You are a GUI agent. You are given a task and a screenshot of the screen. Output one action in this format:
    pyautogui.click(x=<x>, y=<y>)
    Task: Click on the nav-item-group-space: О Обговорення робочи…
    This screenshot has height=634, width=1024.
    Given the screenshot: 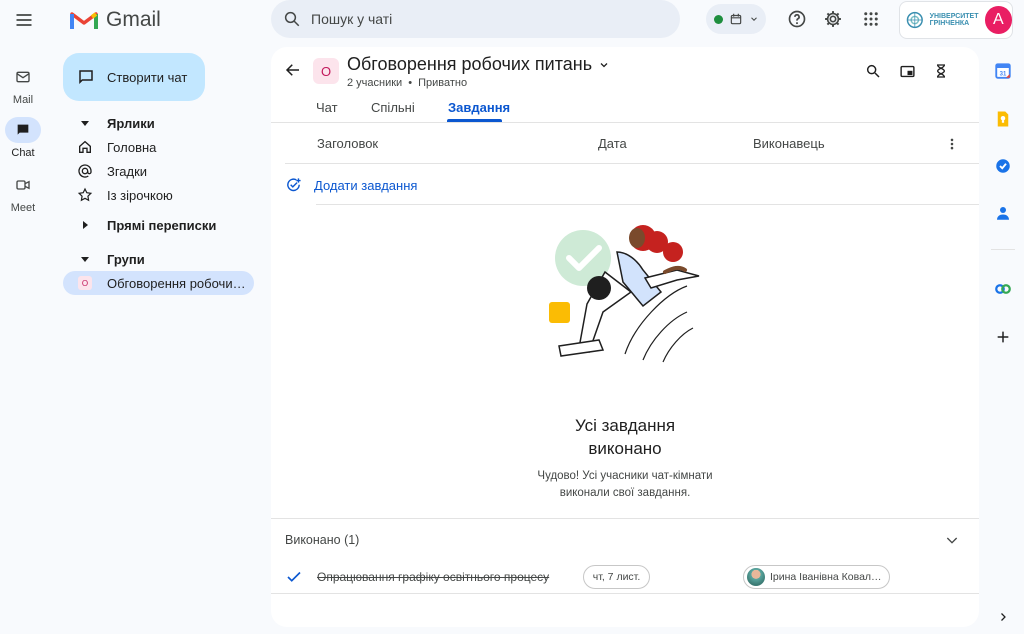 What is the action you would take?
    pyautogui.click(x=158, y=283)
    